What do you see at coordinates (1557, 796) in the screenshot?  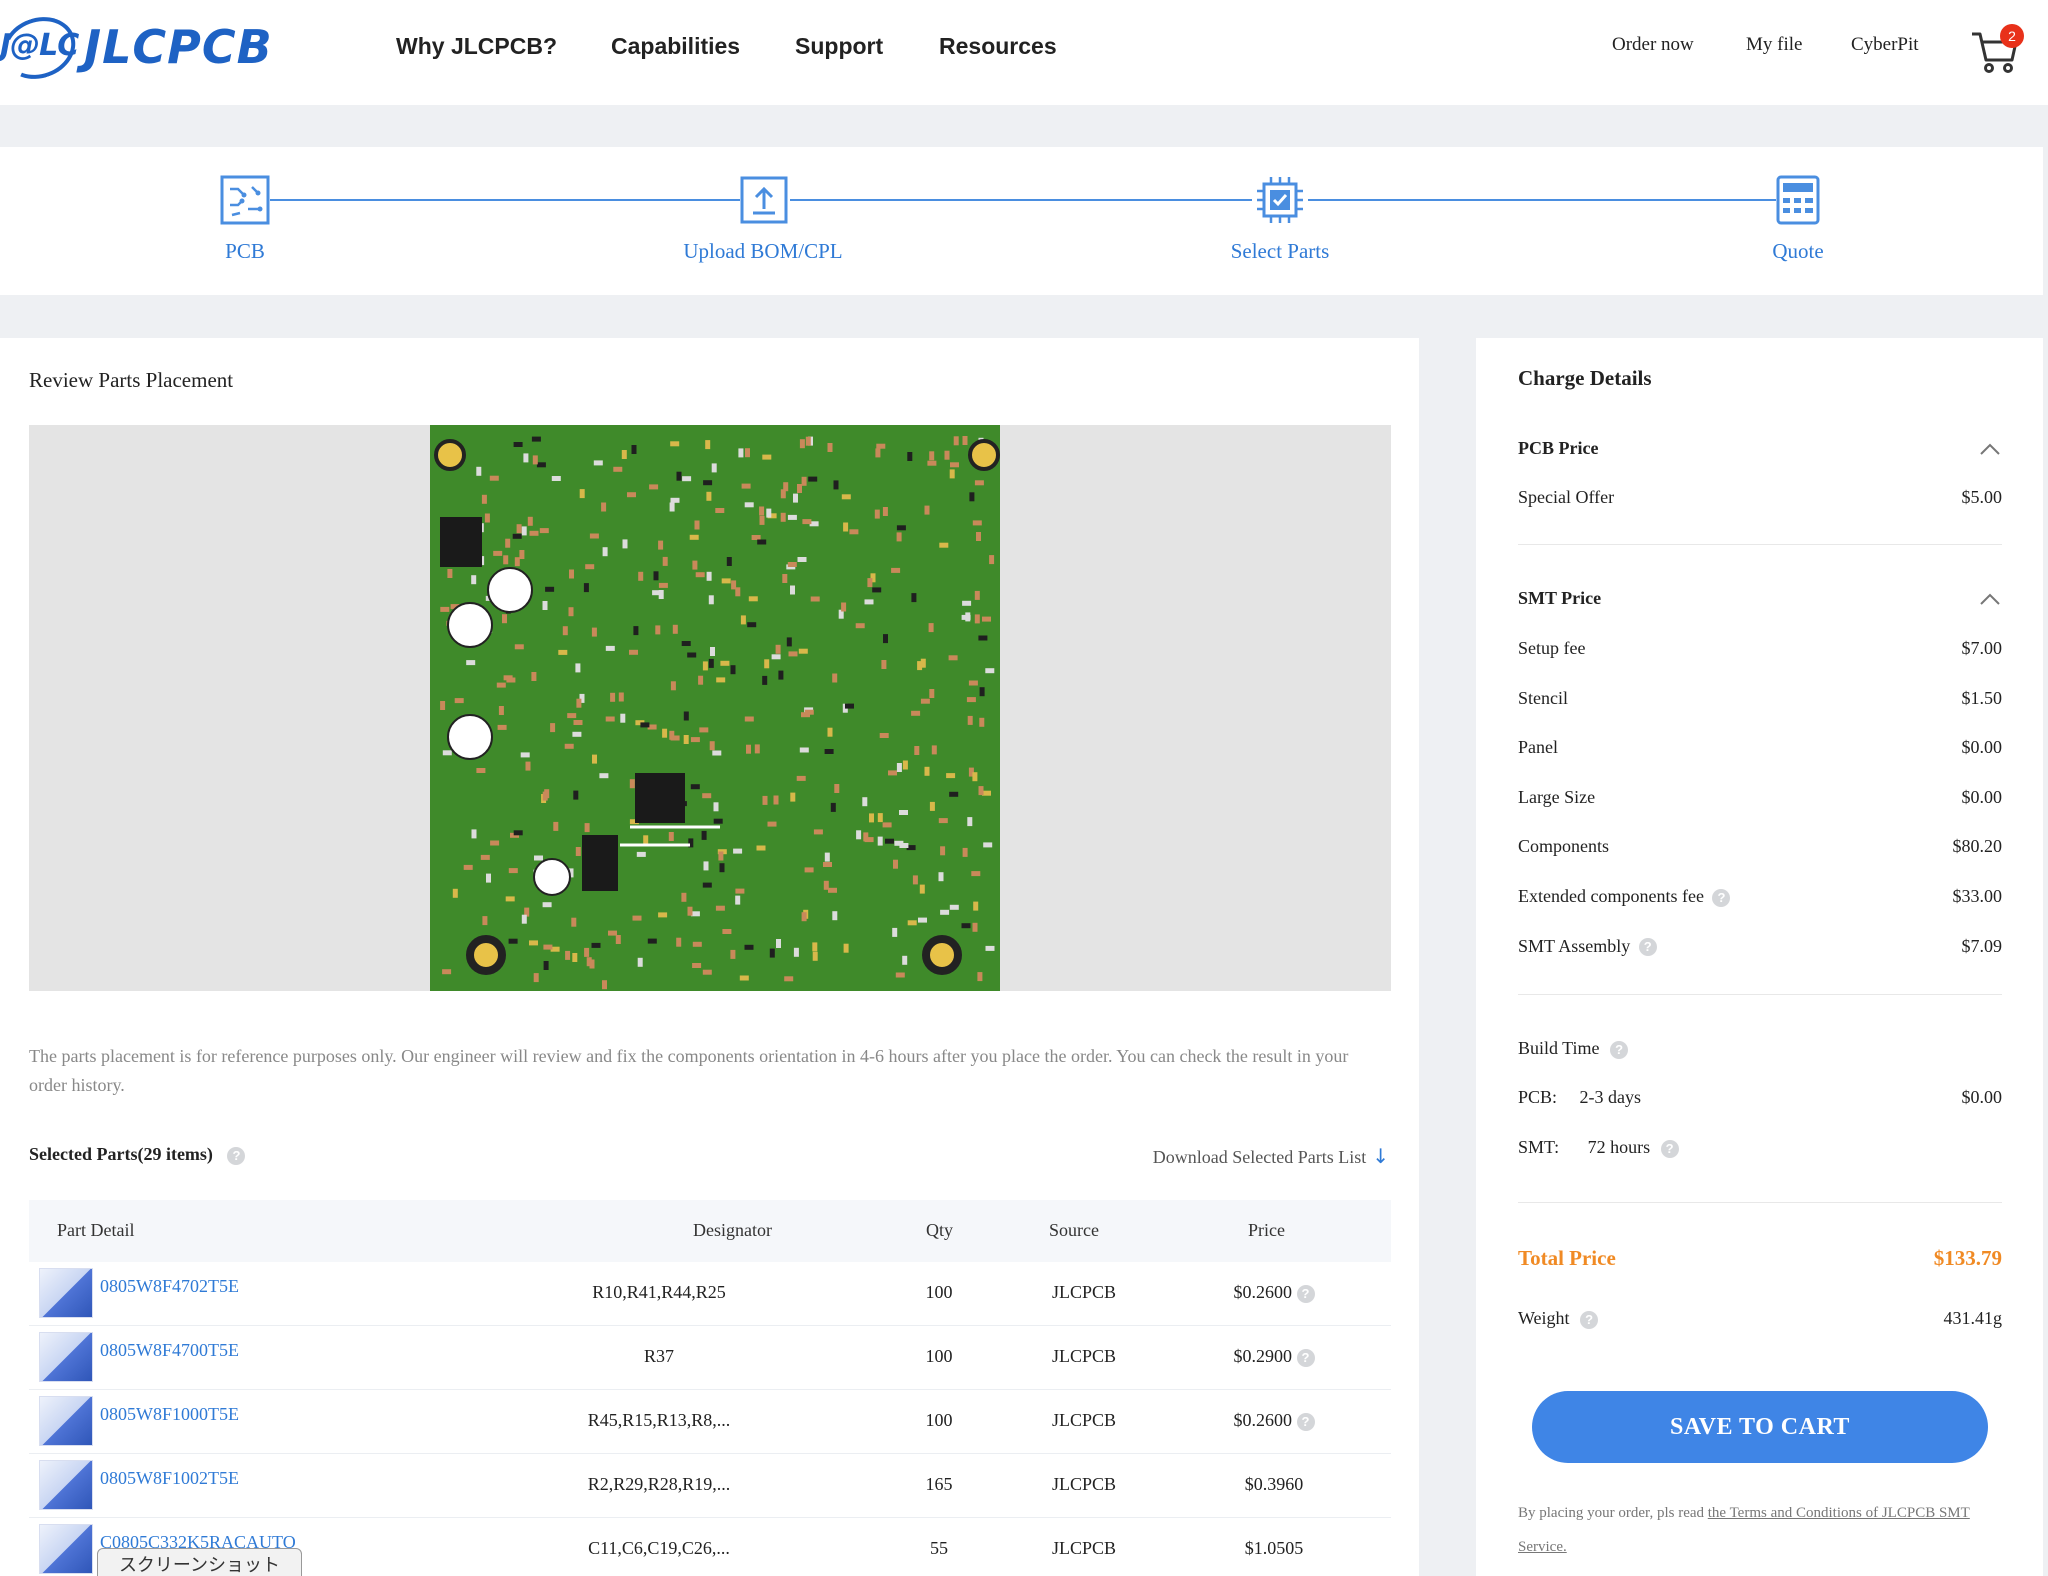 I see `row-label: Large Size` at bounding box center [1557, 796].